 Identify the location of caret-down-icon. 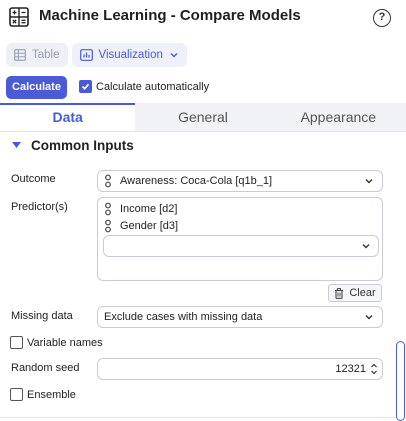
(16, 145).